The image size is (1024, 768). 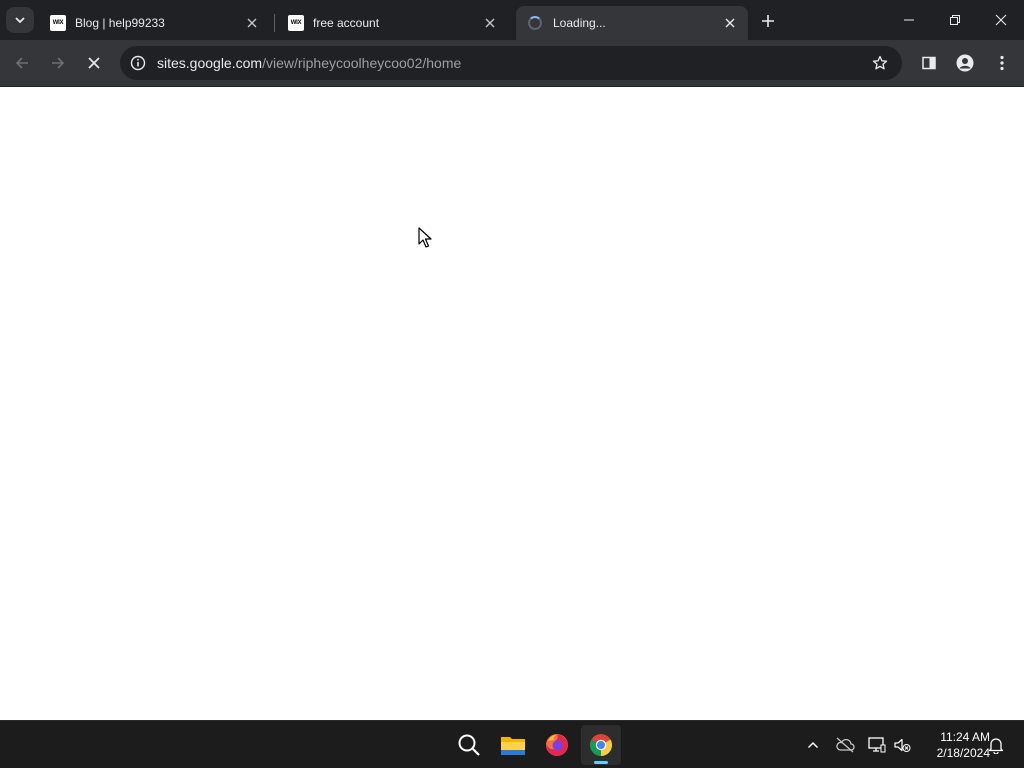 I want to click on volume-tray-button, so click(x=902, y=745).